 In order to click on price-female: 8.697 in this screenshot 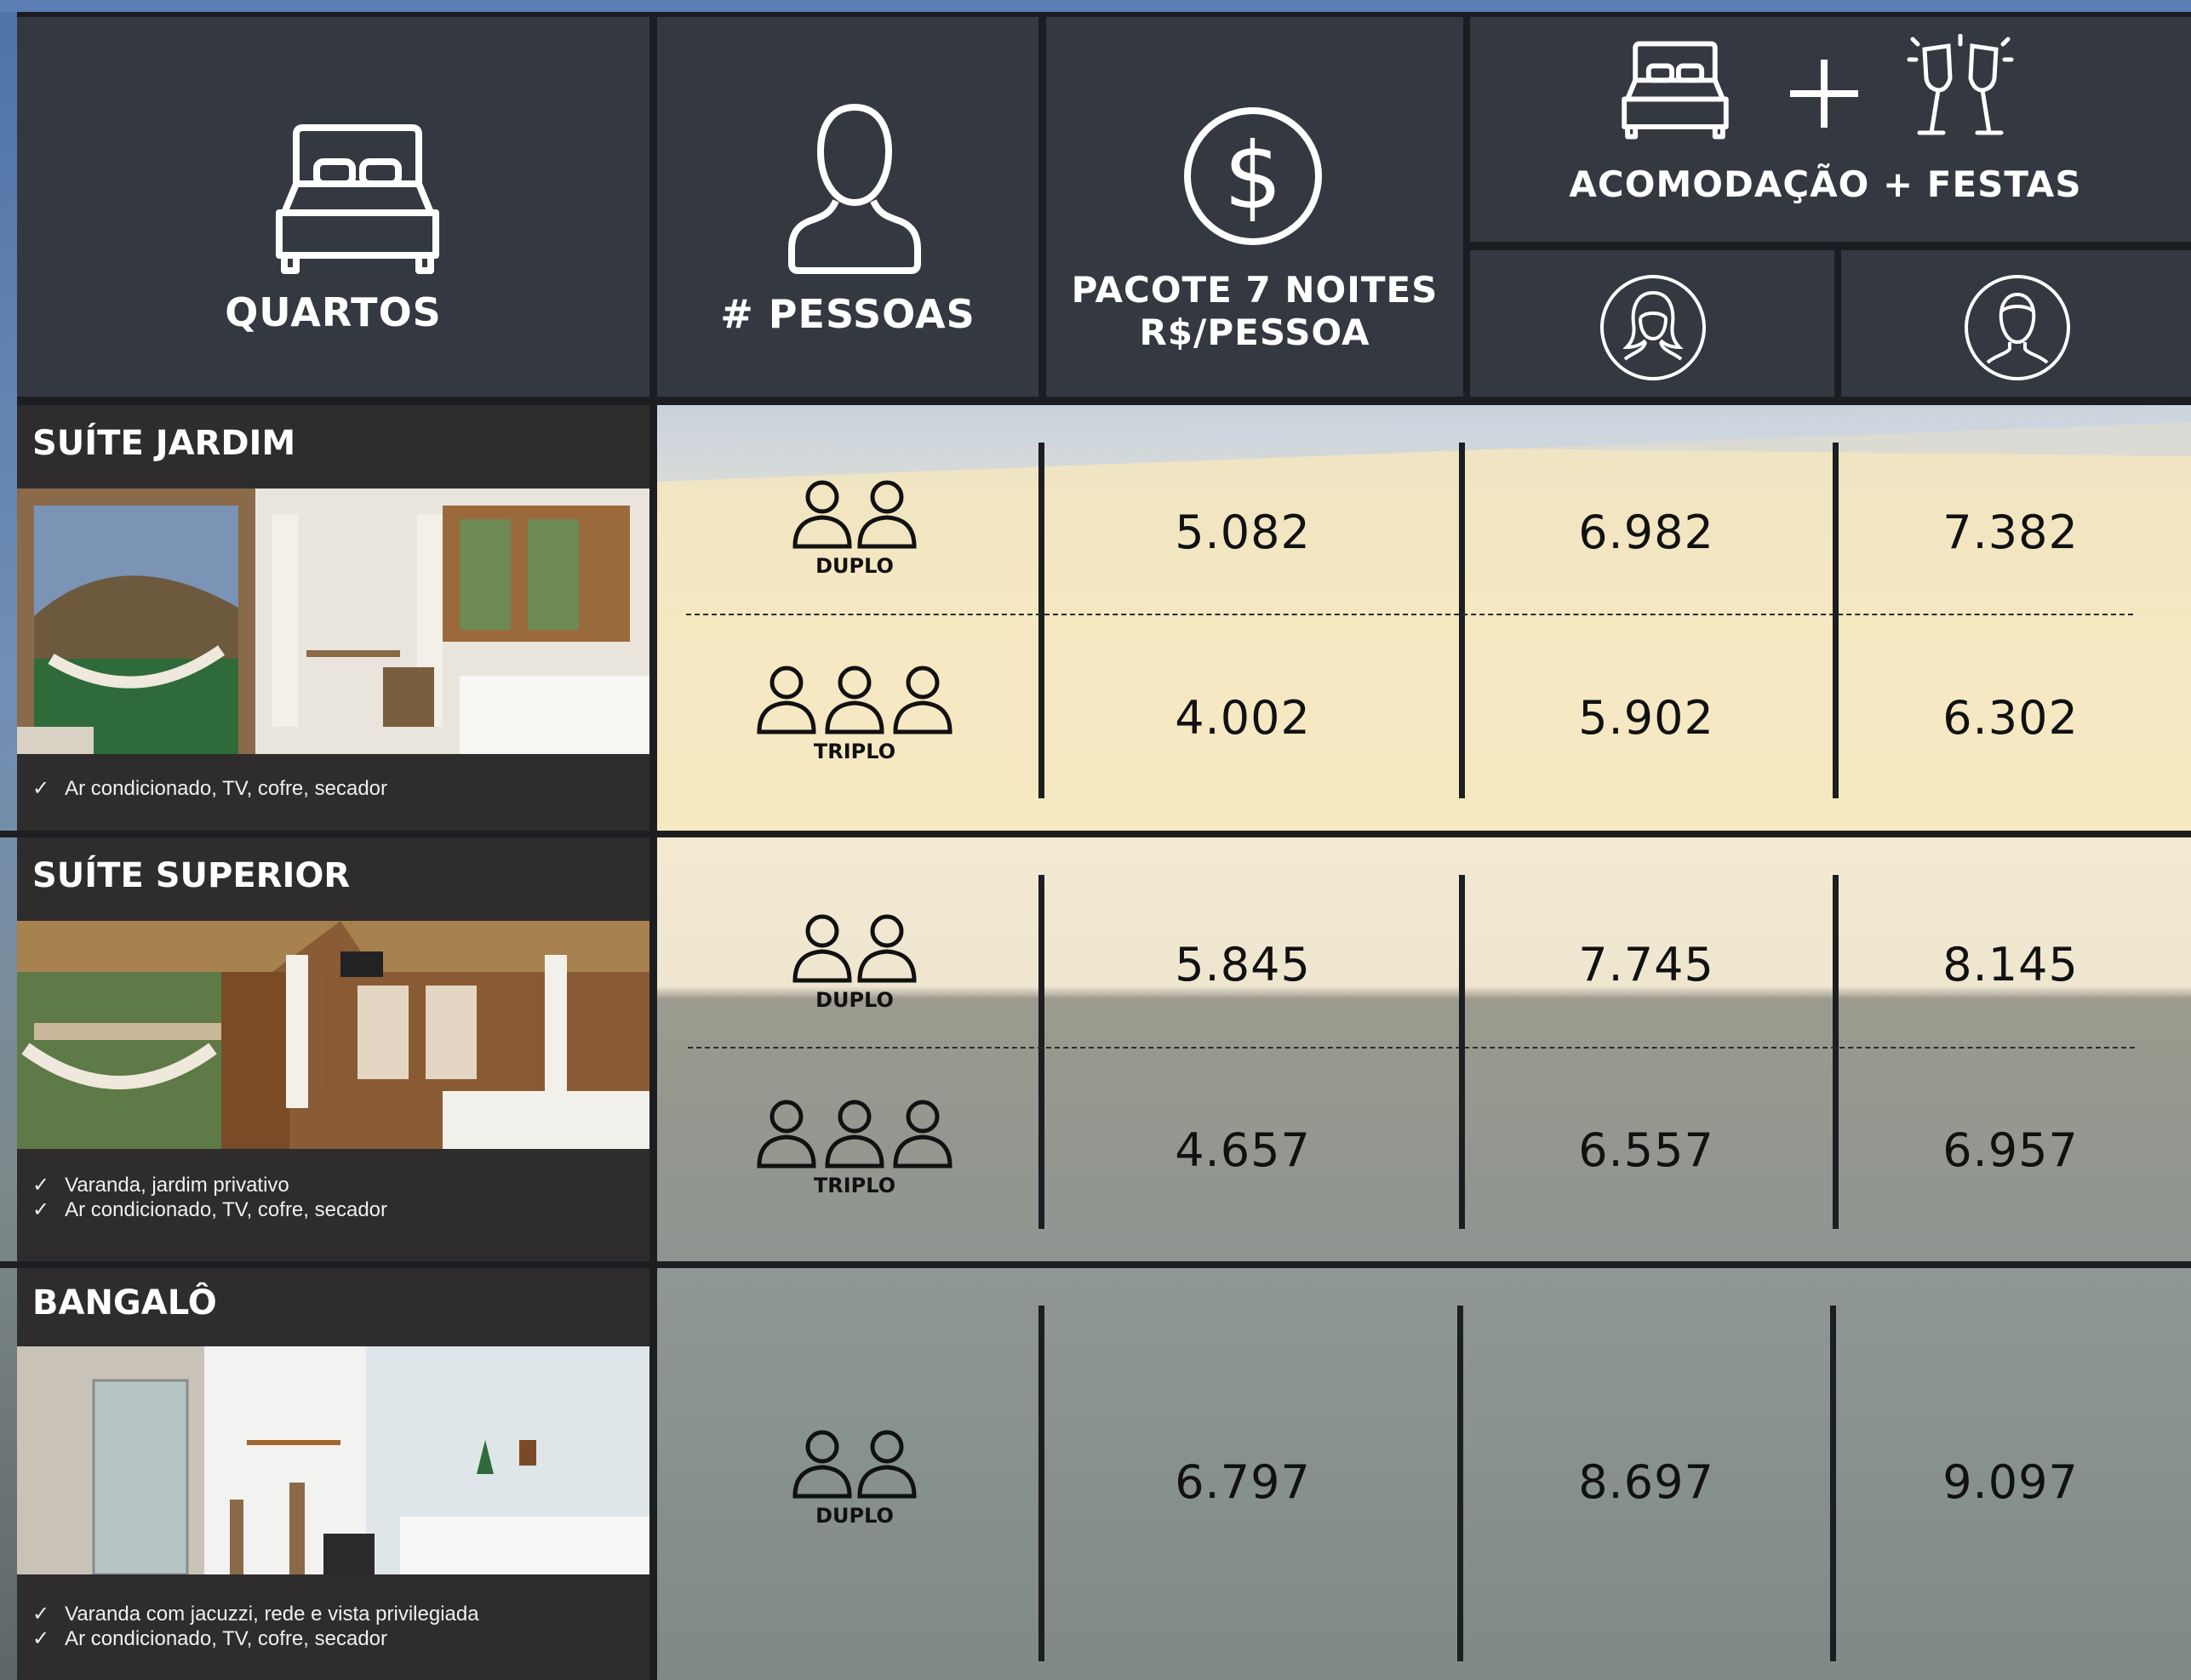, I will do `click(1646, 1482)`.